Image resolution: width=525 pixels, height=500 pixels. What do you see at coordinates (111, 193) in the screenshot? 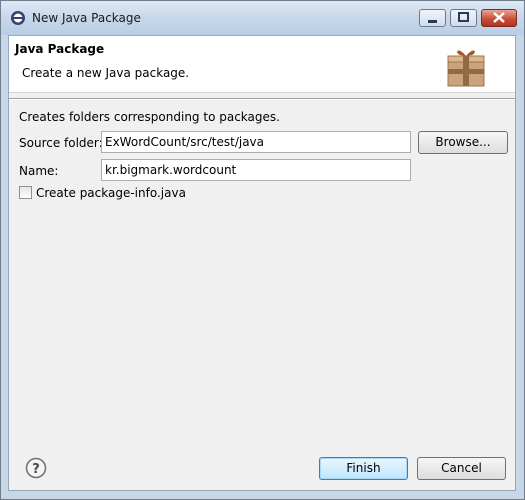
I see `create-package-info-label: Create package-info.java` at bounding box center [111, 193].